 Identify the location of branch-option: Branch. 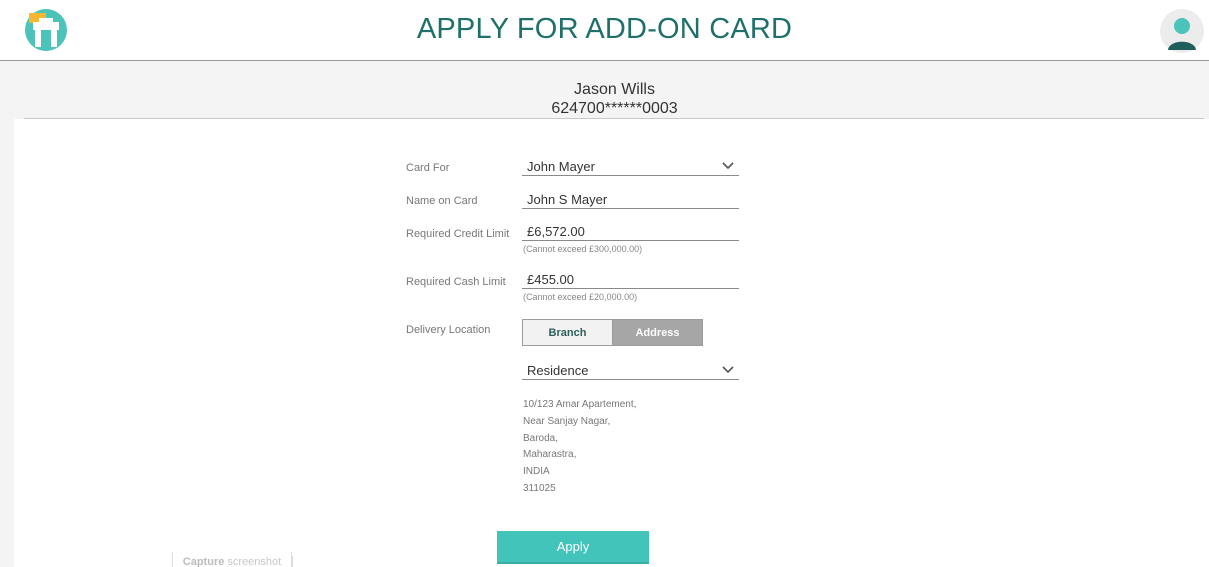
(568, 332).